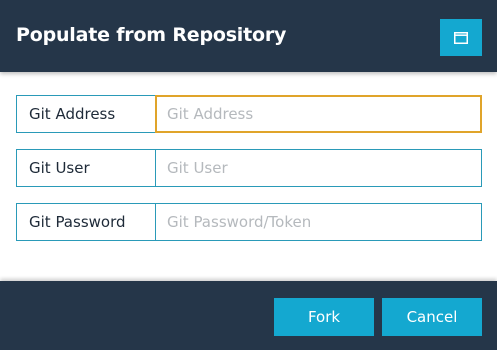 Image resolution: width=497 pixels, height=350 pixels. I want to click on git-user-input, so click(318, 168).